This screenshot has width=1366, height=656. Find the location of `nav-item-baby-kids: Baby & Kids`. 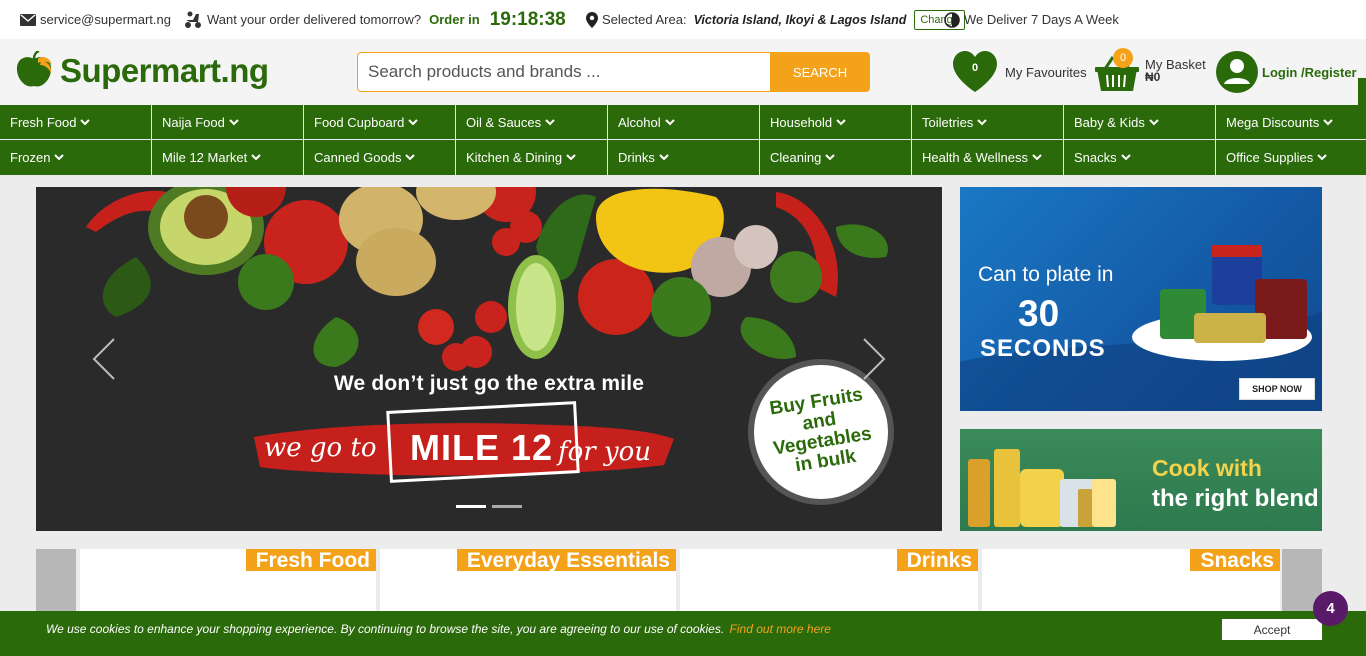

nav-item-baby-kids: Baby & Kids is located at coordinates (1140, 122).